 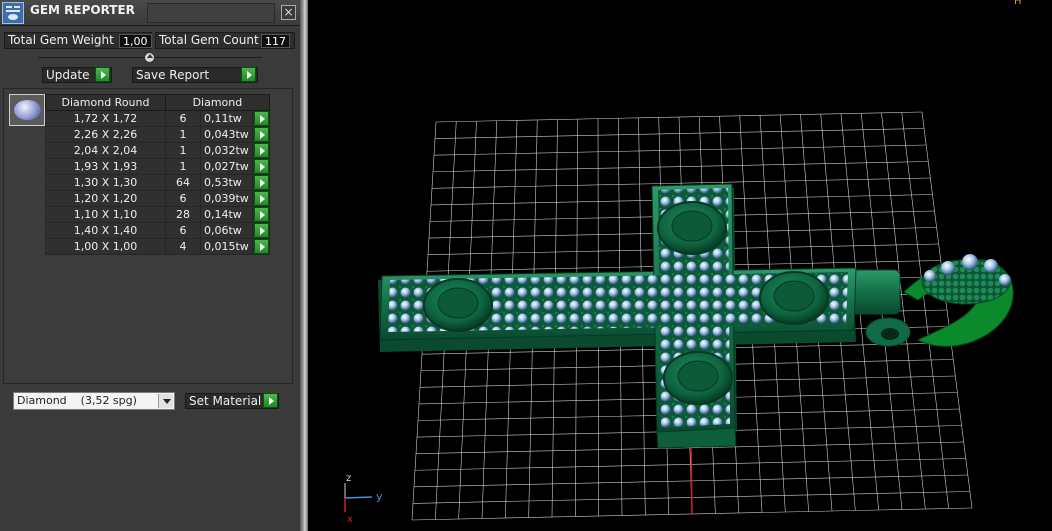 I want to click on table-row: 1,00 X 1,00 4 0,015tw, so click(x=157, y=246).